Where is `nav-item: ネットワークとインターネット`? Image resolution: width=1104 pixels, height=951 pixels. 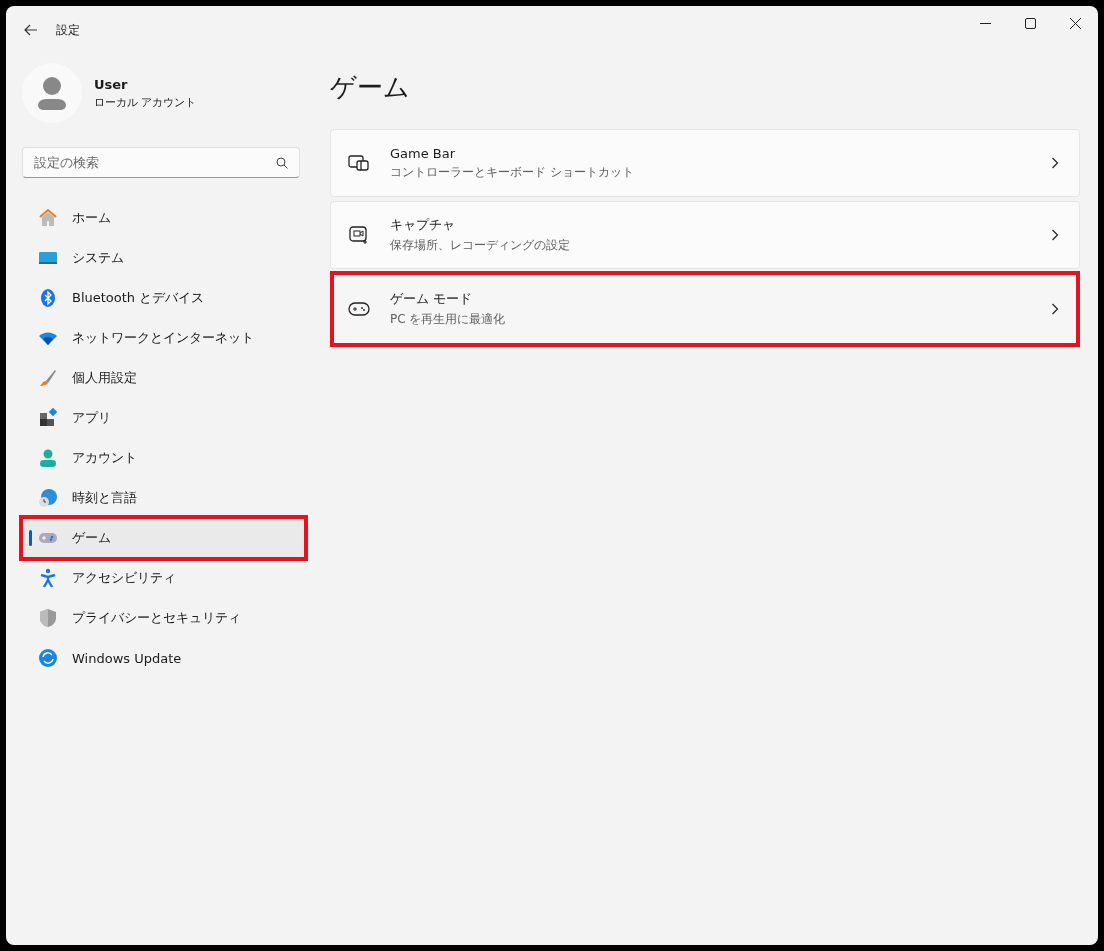 nav-item: ネットワークとインターネット is located at coordinates (163, 338).